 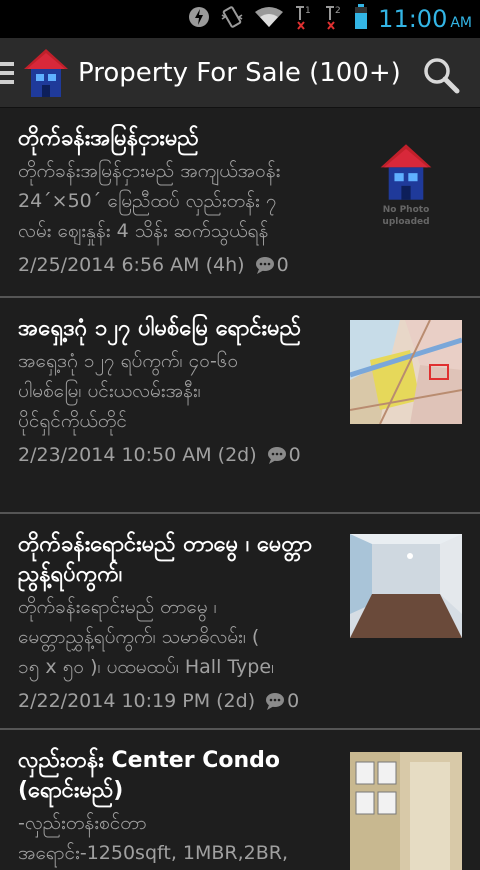 I want to click on listing-meta: 2/23/2014 10:50 AM (2d) 0, so click(x=240, y=455).